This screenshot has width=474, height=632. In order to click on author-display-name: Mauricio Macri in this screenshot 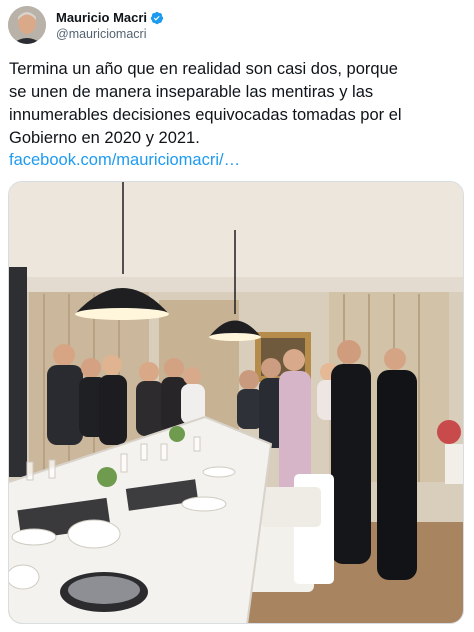, I will do `click(101, 17)`.